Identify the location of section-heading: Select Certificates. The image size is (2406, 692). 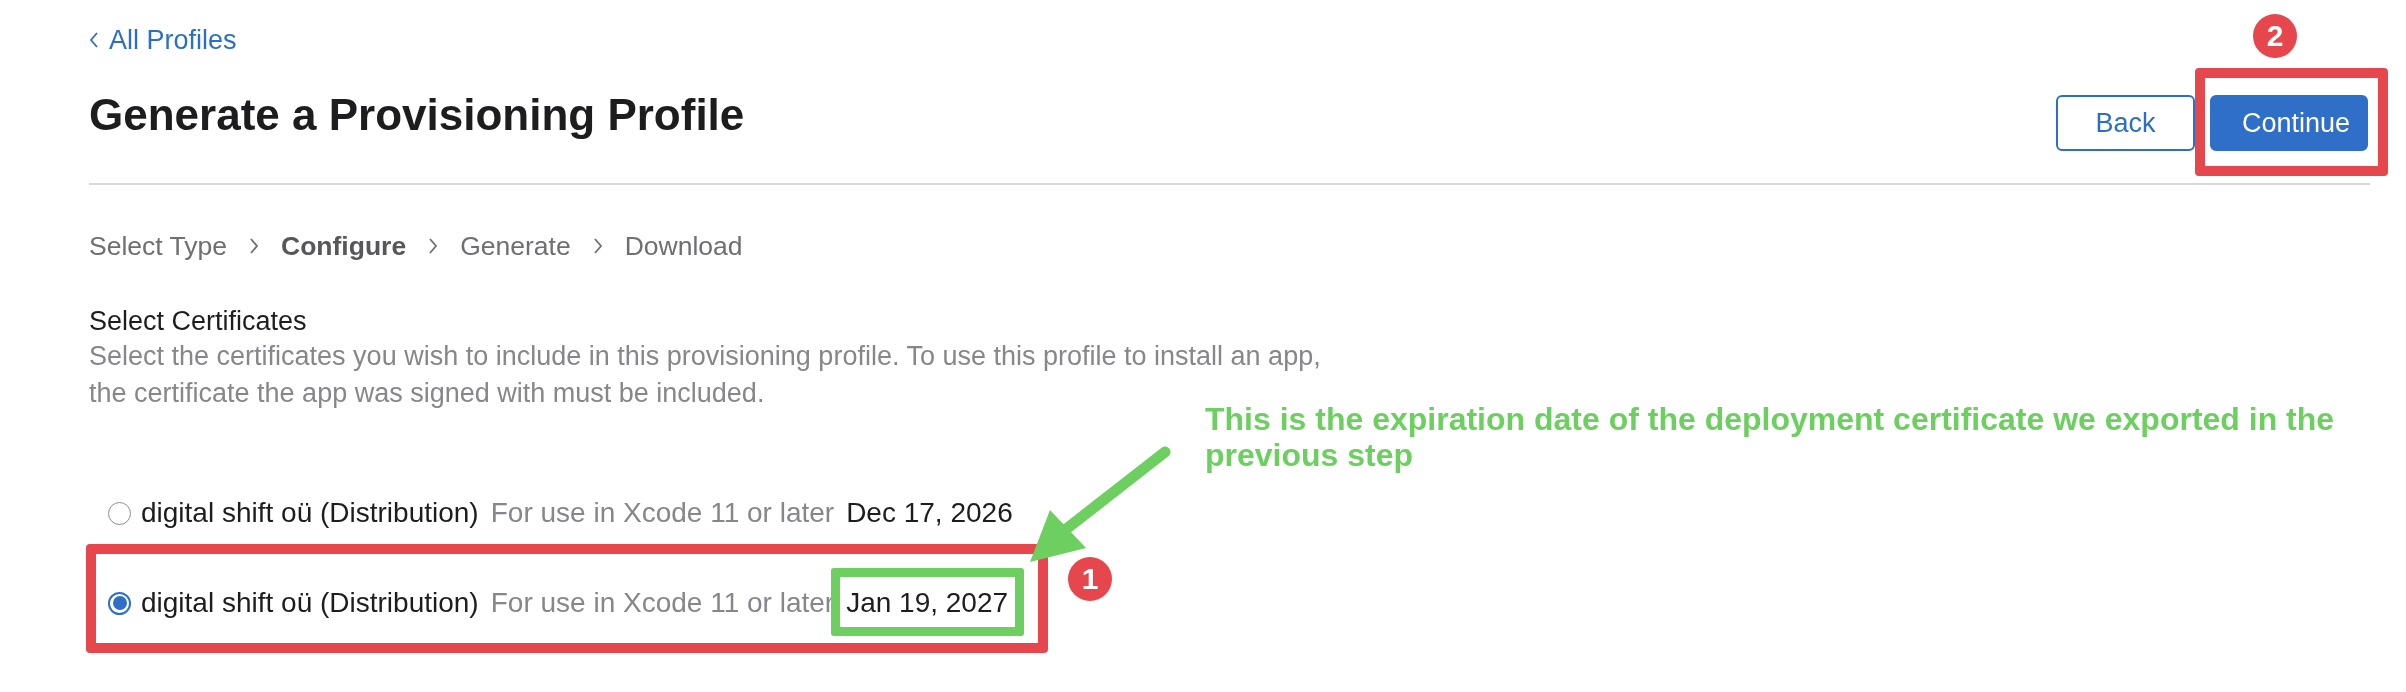
(198, 321).